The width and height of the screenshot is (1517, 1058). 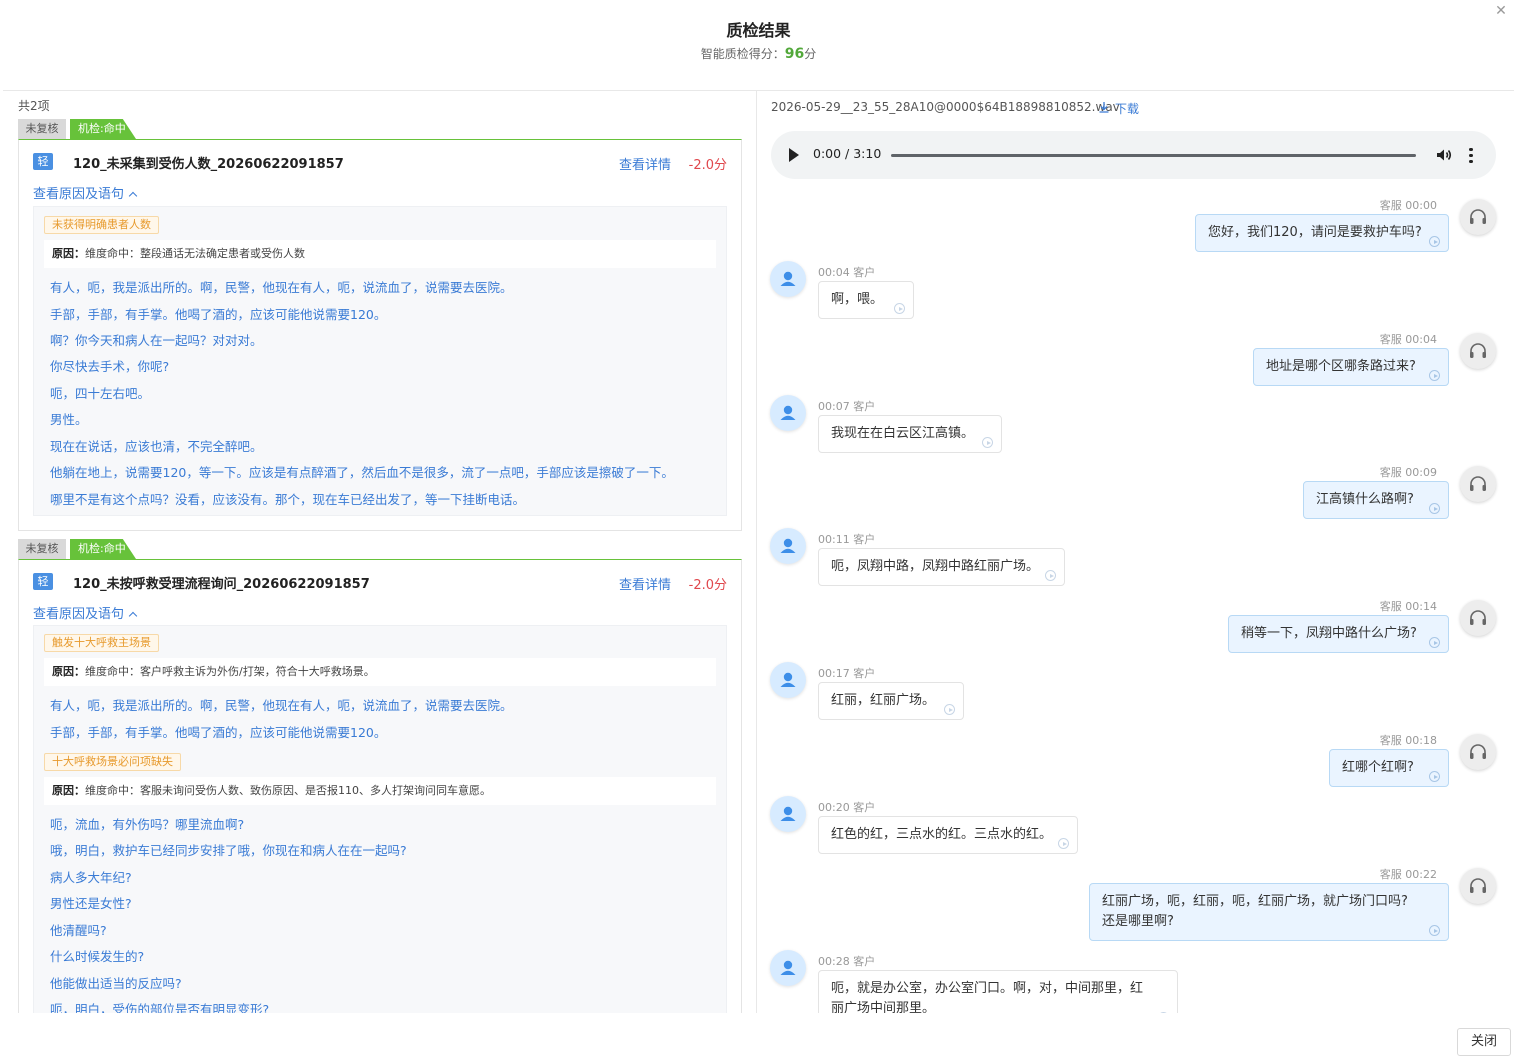 I want to click on message-text: 丽广场中间那里。, so click(x=883, y=1007).